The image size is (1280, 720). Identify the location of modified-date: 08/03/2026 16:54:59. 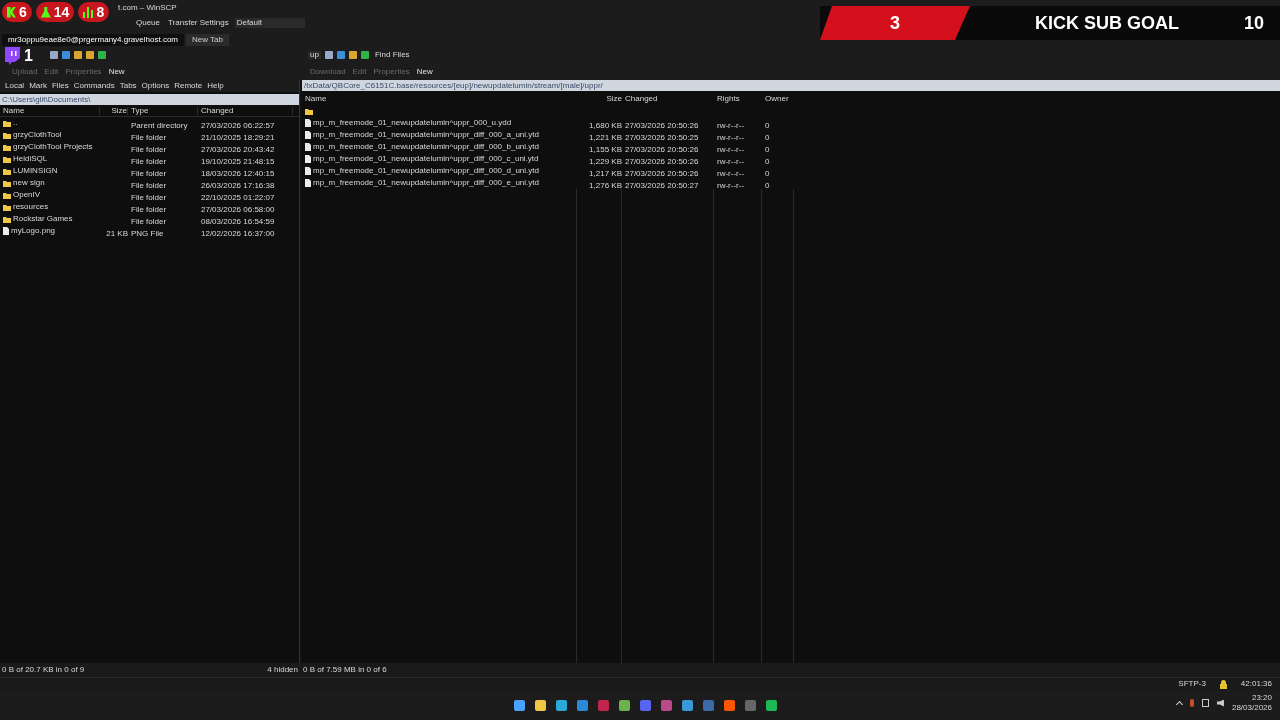
(238, 221).